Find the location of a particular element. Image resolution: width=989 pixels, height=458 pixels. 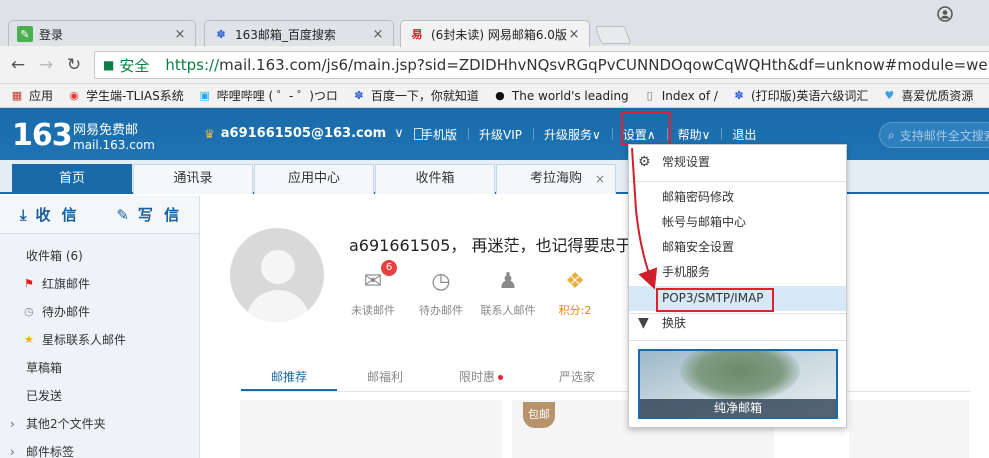

bookmark-bilibili: ▣ 哔哩哔哩 ( ゜- ゜)つロ is located at coordinates (268, 95).